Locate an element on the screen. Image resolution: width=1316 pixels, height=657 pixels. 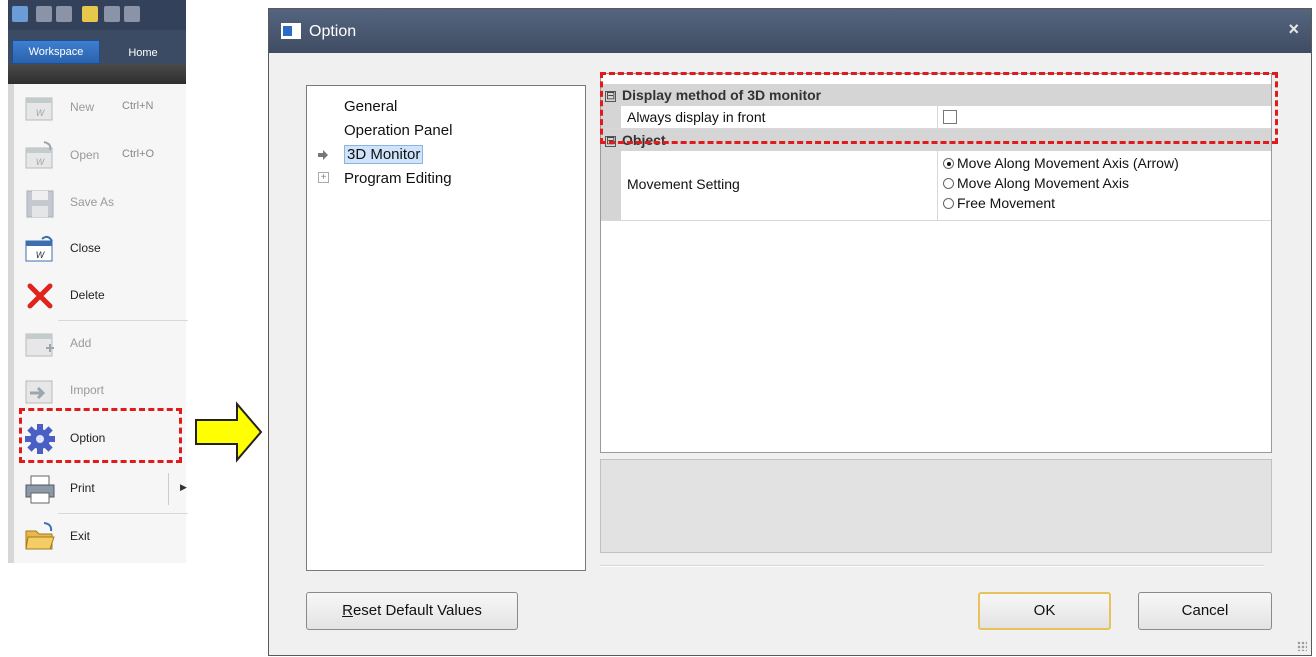
quick-access-toolbar is located at coordinates (97, 15).